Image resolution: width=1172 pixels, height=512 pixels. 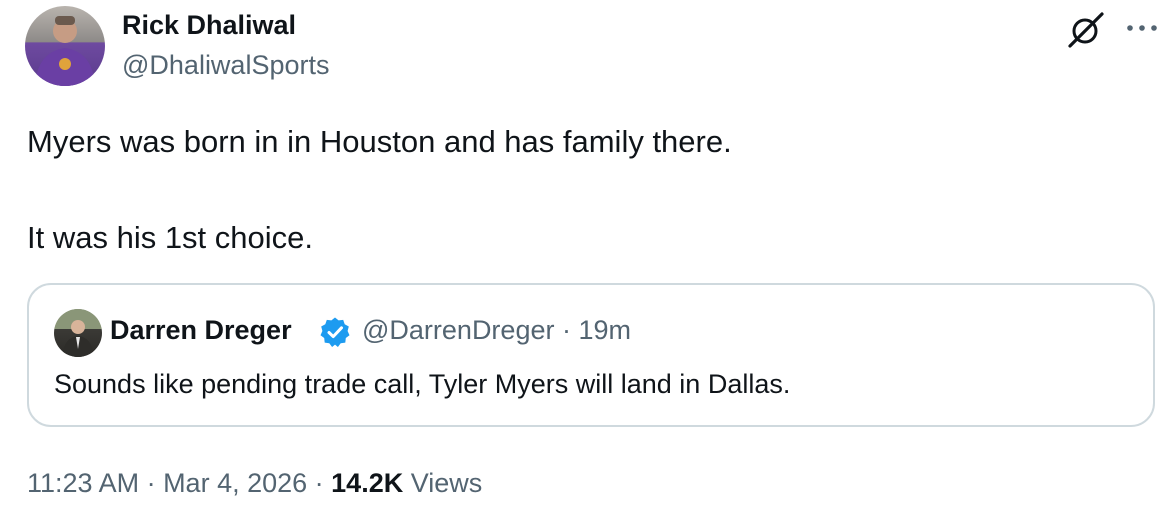 I want to click on author-handle: @DhaliwalSports, so click(x=225, y=65).